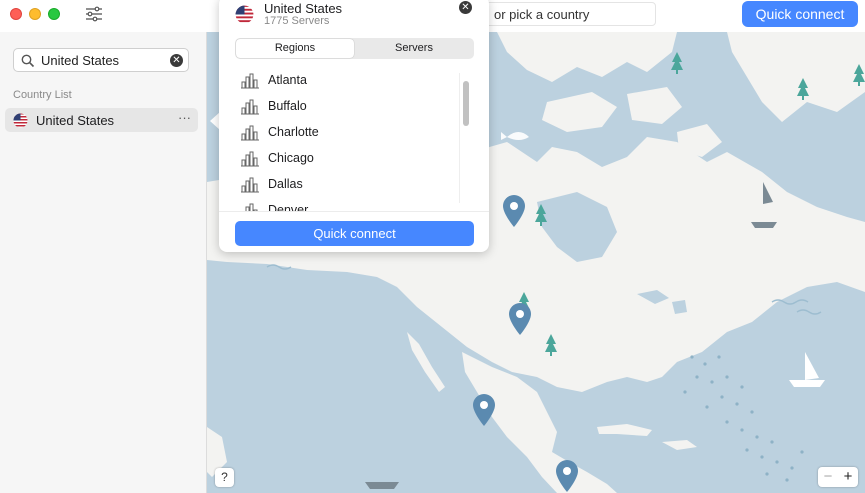 This screenshot has width=865, height=493. I want to click on sidebar-item-united-states: United States ···, so click(101, 120).